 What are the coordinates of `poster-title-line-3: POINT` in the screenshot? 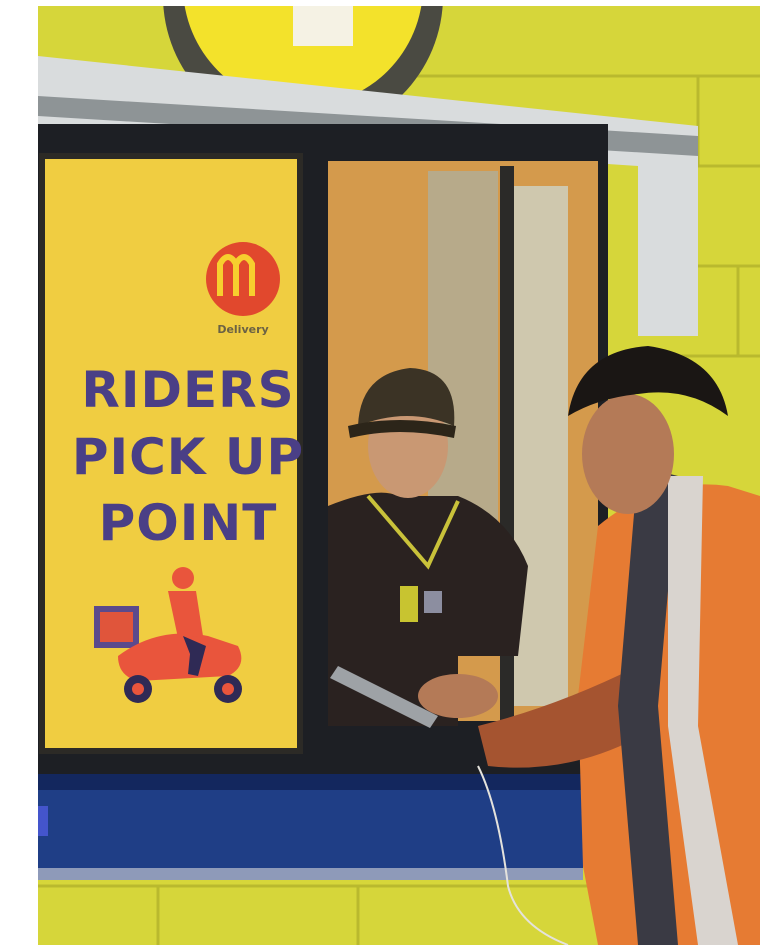 It's located at (188, 523).